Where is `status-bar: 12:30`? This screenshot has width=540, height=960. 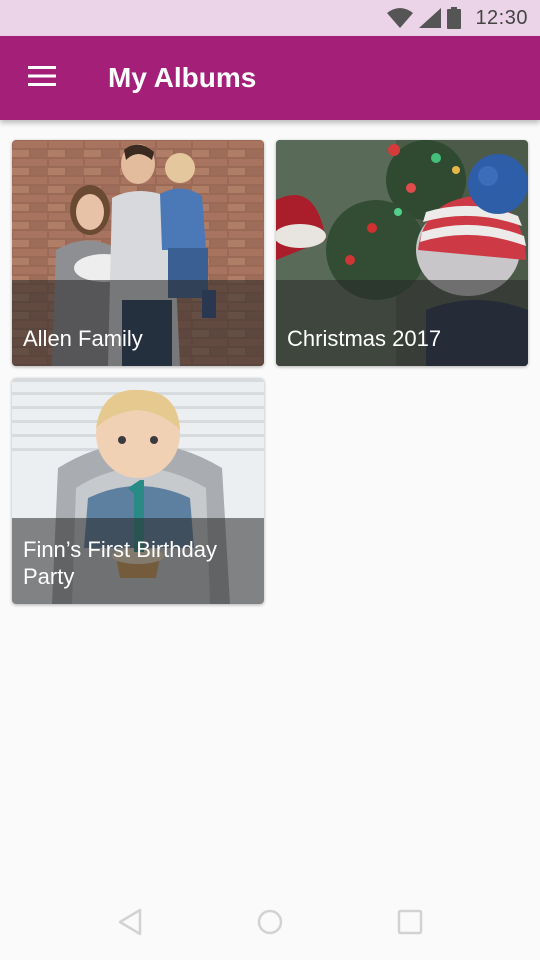
status-bar: 12:30 is located at coordinates (270, 18).